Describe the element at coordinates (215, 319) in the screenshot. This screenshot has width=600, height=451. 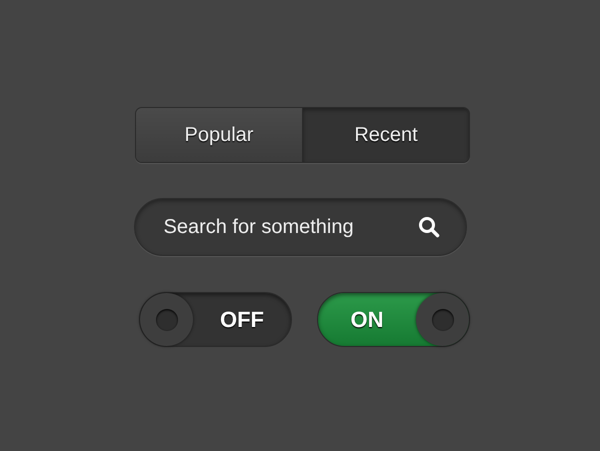
I see `toggle-switch: OFF` at that location.